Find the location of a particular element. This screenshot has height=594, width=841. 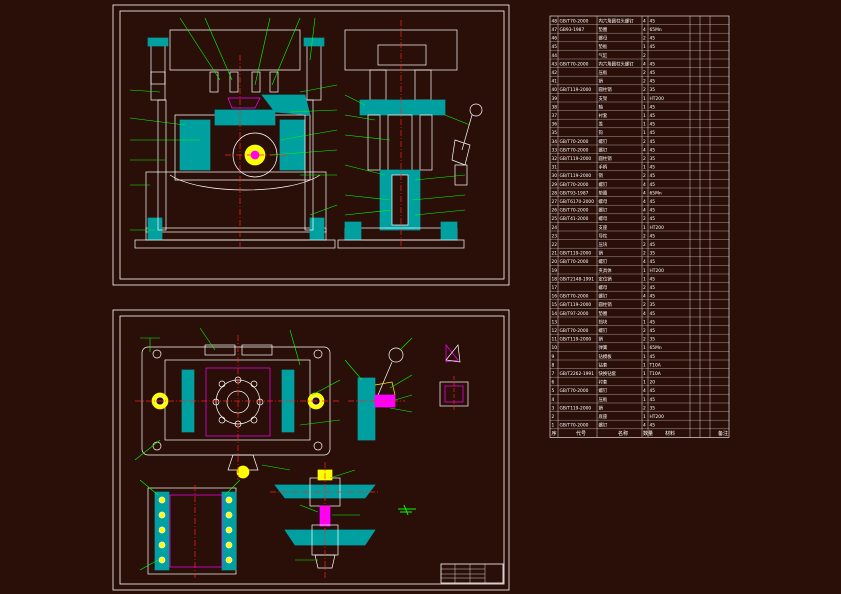

bom-cell: 31 is located at coordinates (555, 168).